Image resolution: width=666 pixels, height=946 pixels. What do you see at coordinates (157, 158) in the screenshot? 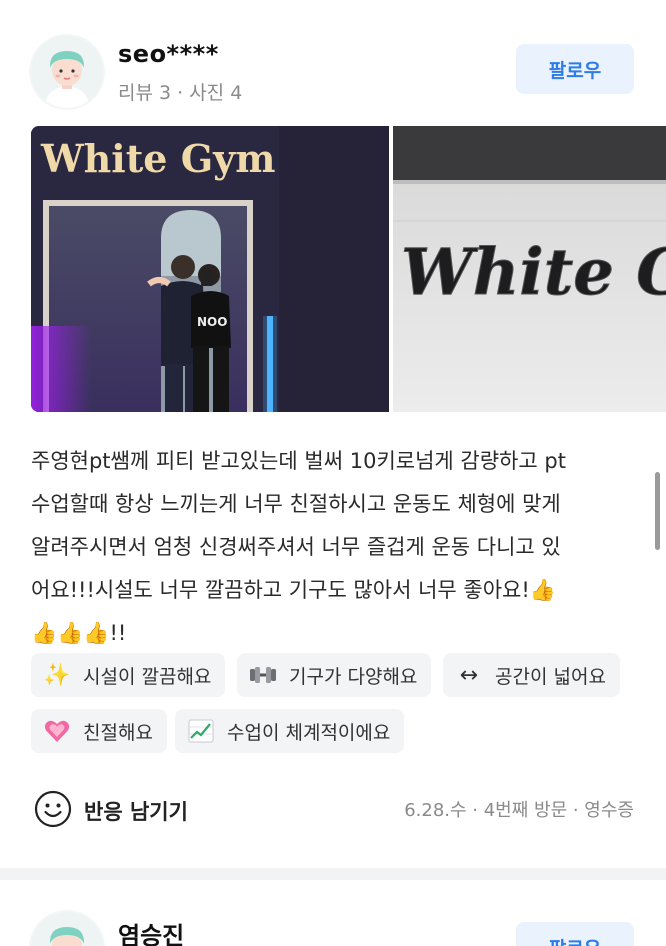
I see `photo-sign-text: White Gym` at bounding box center [157, 158].